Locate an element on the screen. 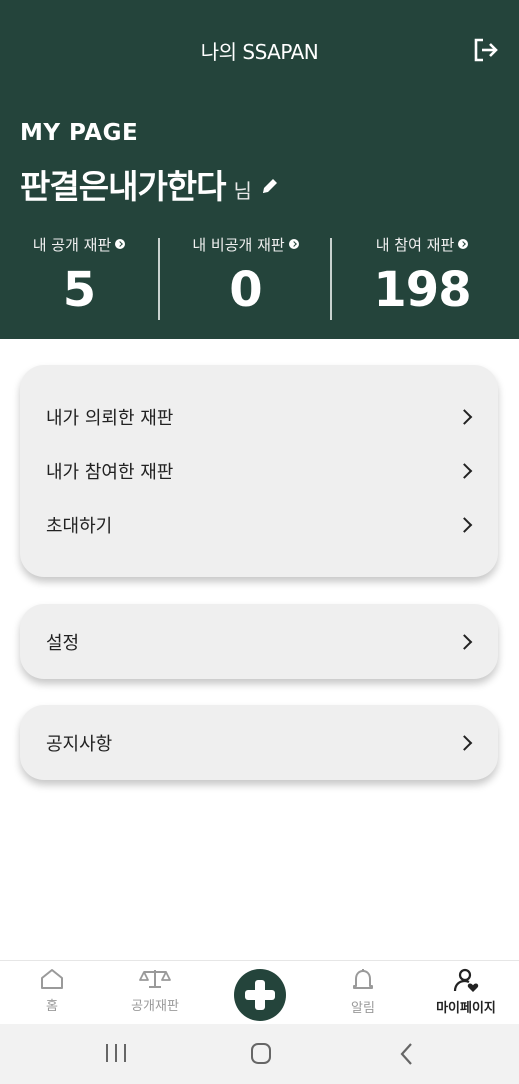 This screenshot has width=519, height=1084. nav-notifications: 알림 is located at coordinates (363, 993).